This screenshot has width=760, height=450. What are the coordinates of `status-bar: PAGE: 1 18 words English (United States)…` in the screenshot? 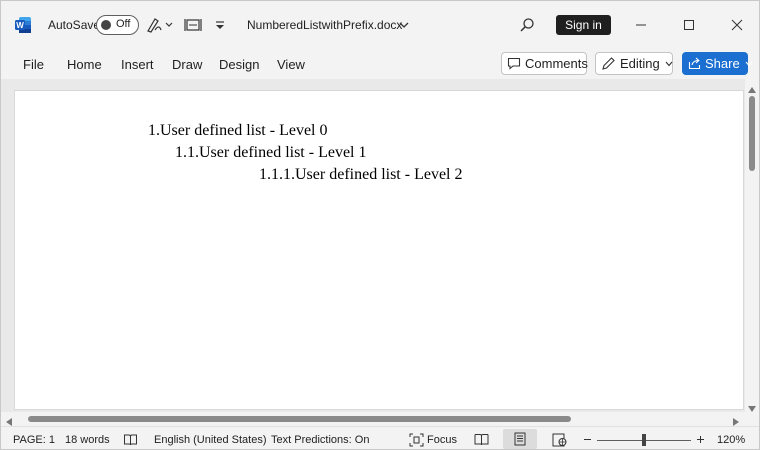 It's located at (380, 437).